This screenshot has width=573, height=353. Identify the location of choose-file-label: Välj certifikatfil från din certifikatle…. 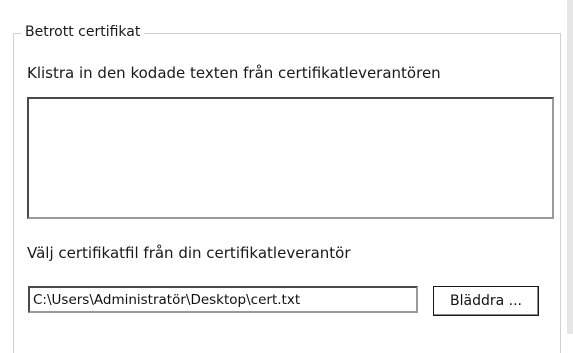
(189, 253).